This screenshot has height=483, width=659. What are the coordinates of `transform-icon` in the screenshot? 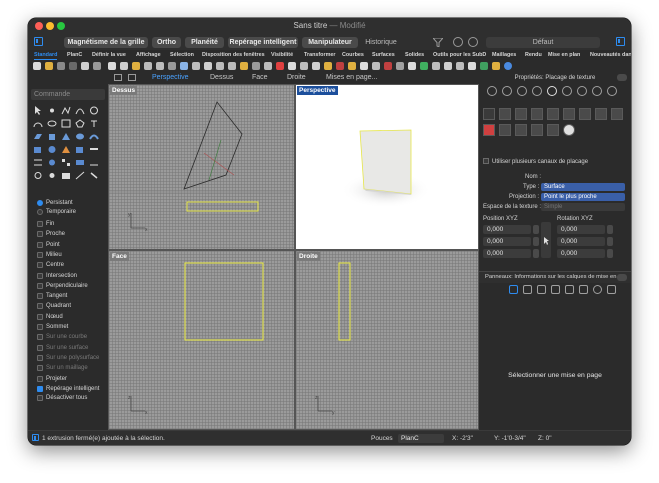 It's located at (52, 162).